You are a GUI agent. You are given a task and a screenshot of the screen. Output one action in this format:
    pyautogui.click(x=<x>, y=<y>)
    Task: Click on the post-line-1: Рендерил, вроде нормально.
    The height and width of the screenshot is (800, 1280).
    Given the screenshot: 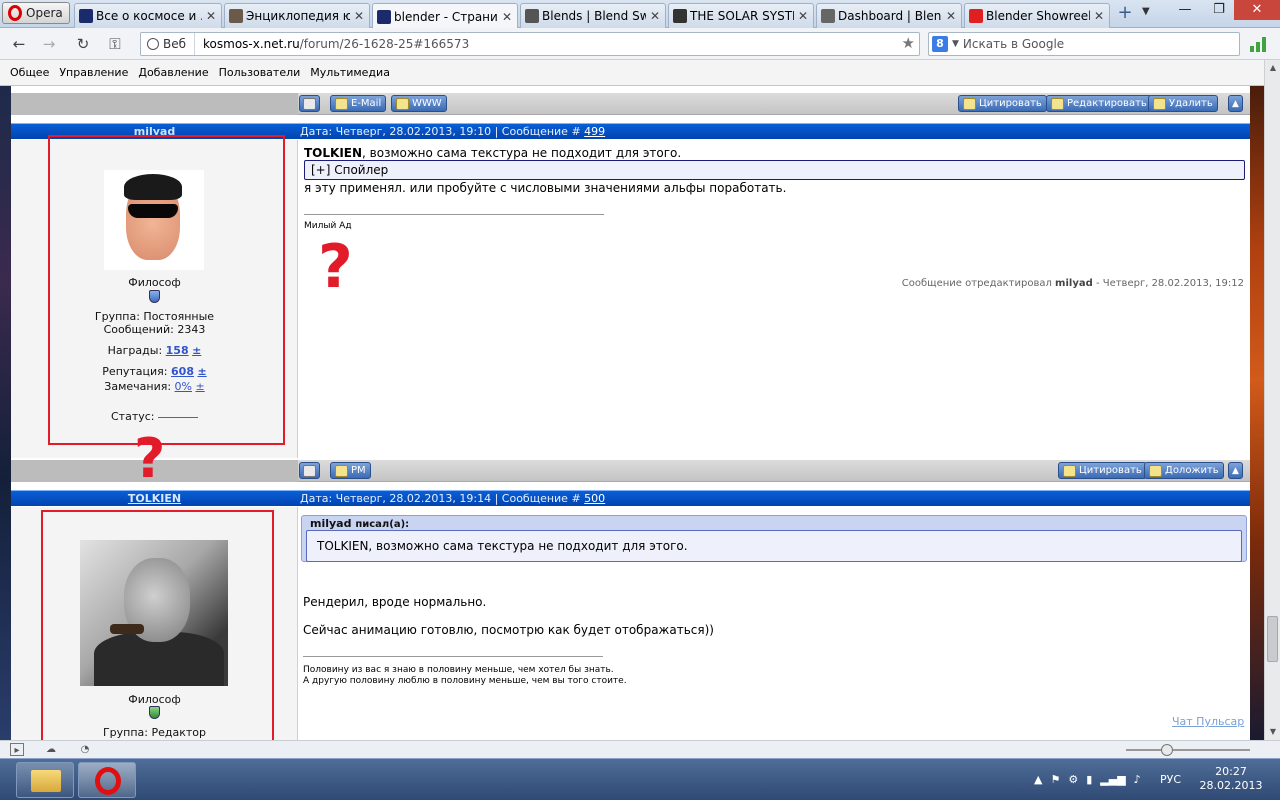 What is the action you would take?
    pyautogui.click(x=395, y=602)
    